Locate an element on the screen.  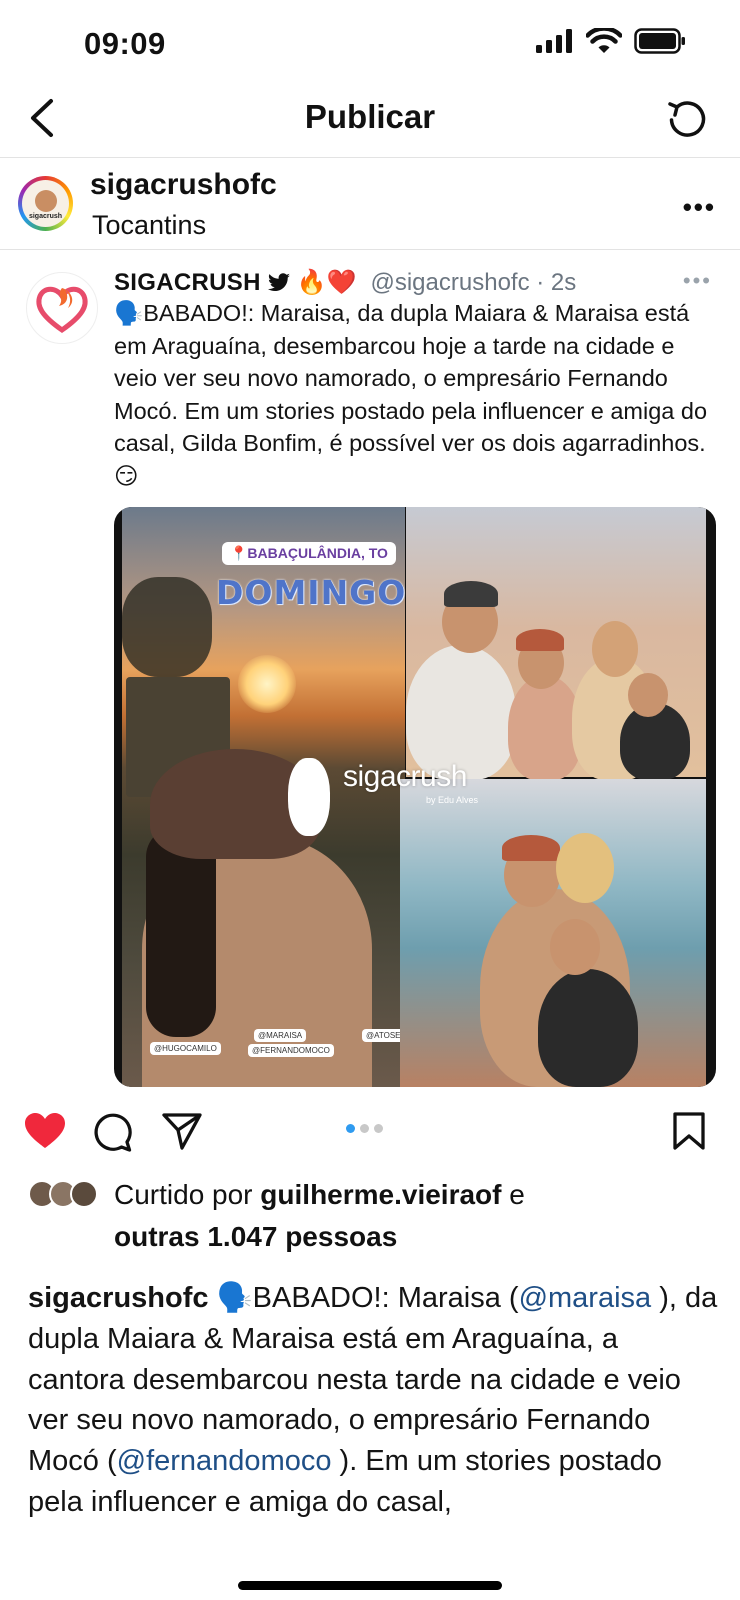
tree-silhouette is located at coordinates (167, 627).